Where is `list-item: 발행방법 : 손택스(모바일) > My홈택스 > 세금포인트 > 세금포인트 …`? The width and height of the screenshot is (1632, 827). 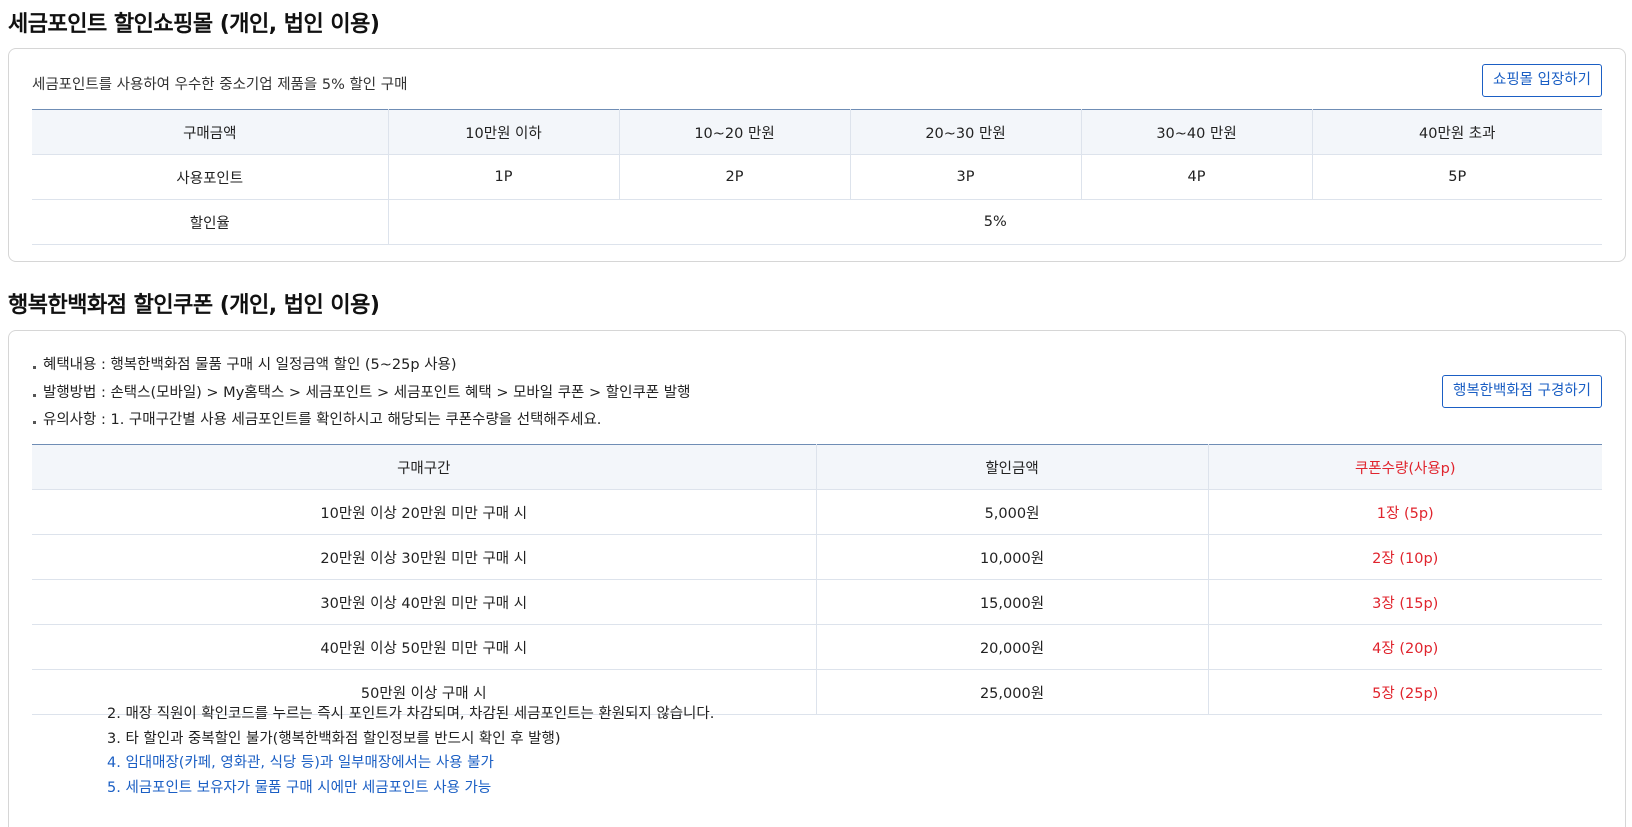
list-item: 발행방법 : 손택스(모바일) > My홈택스 > 세금포인트 > 세금포인트 … is located at coordinates (361, 394).